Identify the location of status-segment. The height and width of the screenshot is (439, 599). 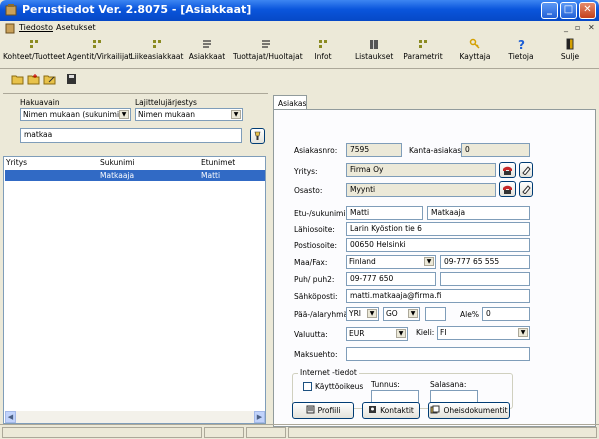
(224, 432).